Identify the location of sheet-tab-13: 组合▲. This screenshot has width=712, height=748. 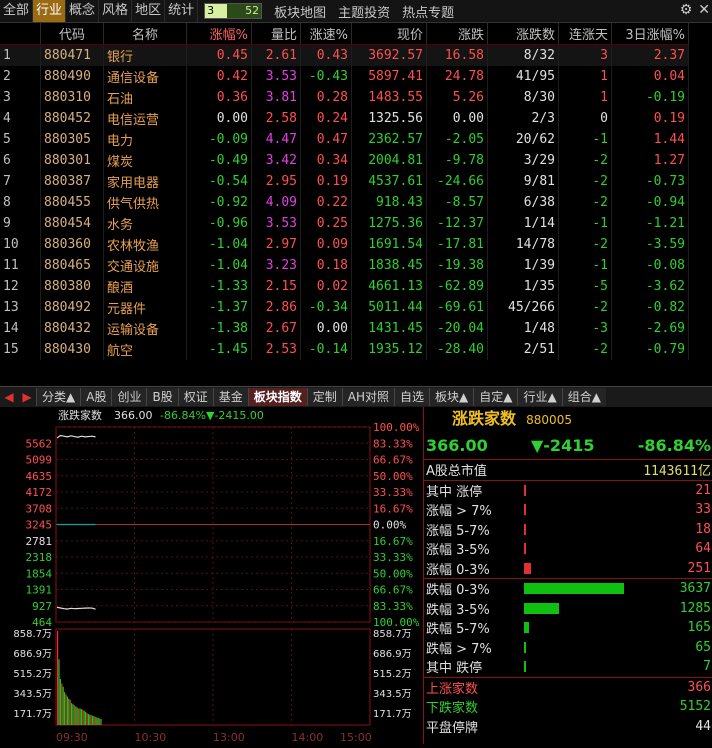
(583, 397).